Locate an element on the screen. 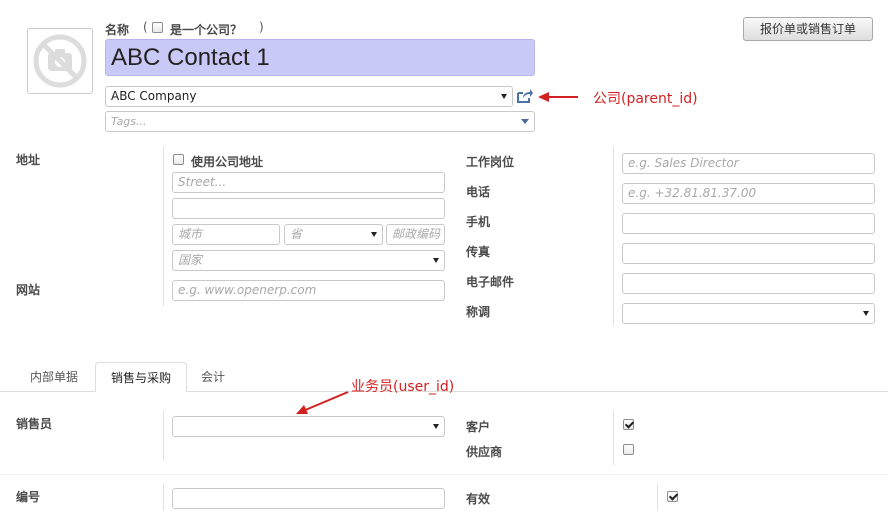  customer-label: 客户 is located at coordinates (478, 427).